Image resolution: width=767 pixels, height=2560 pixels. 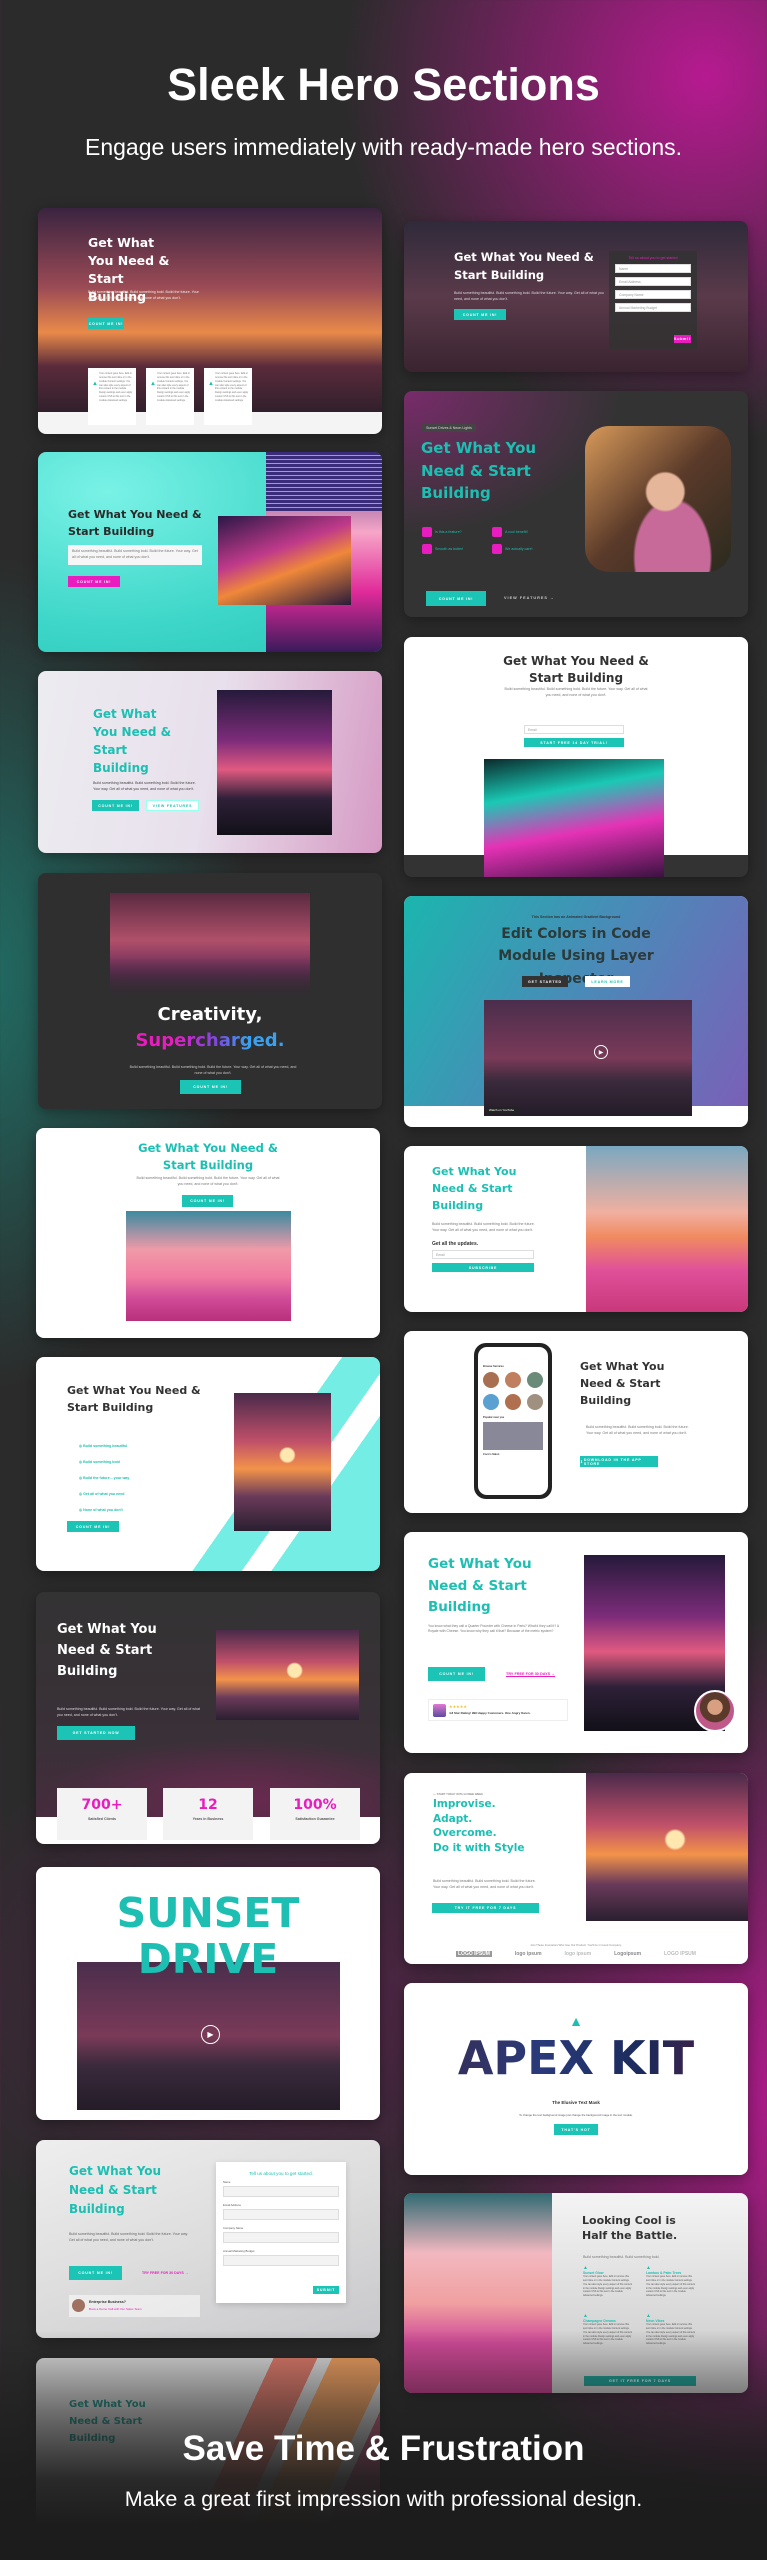 What do you see at coordinates (612, 1461) in the screenshot?
I see `download-label: DOWNLOAD IN THE APP STORE` at bounding box center [612, 1461].